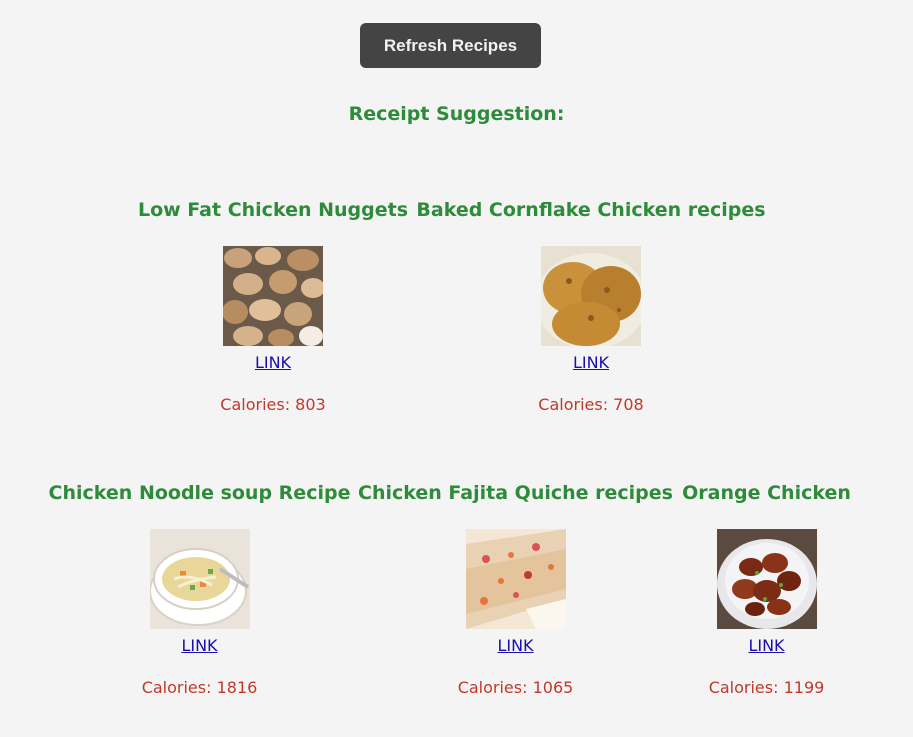 The width and height of the screenshot is (913, 737). I want to click on recipe-calories: Calories: 1065, so click(515, 687).